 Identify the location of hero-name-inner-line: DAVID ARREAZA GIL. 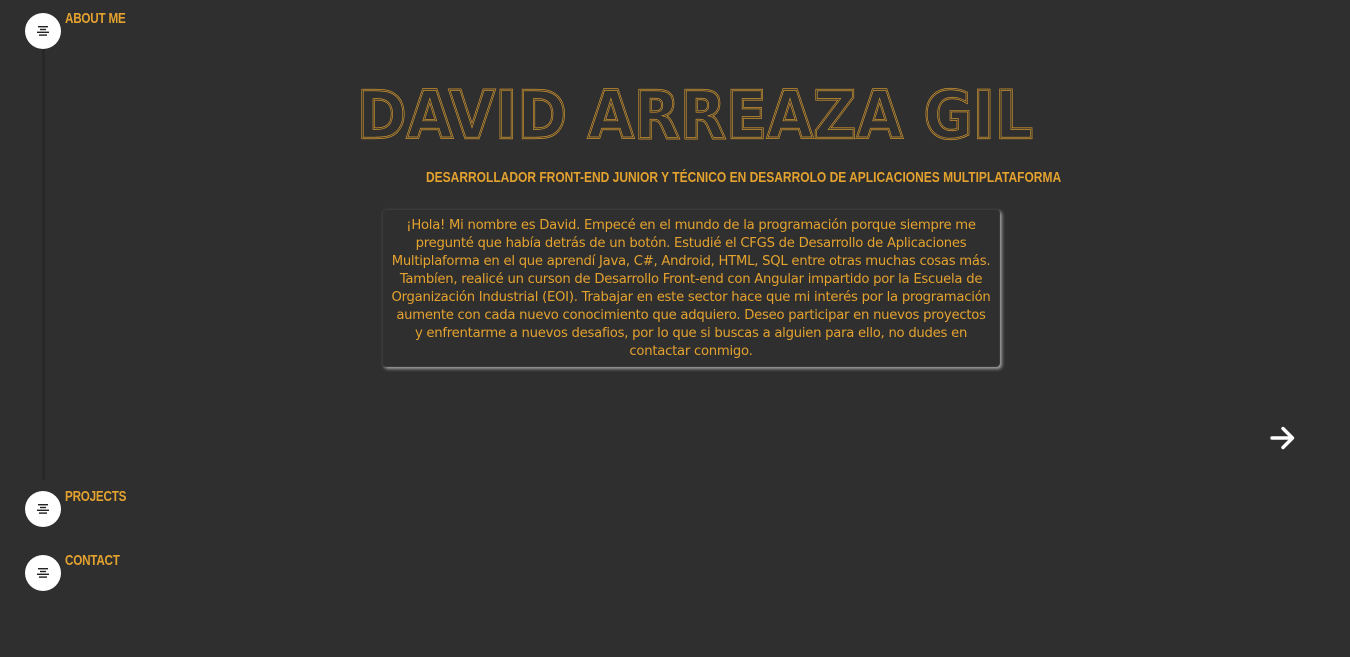
(695, 113).